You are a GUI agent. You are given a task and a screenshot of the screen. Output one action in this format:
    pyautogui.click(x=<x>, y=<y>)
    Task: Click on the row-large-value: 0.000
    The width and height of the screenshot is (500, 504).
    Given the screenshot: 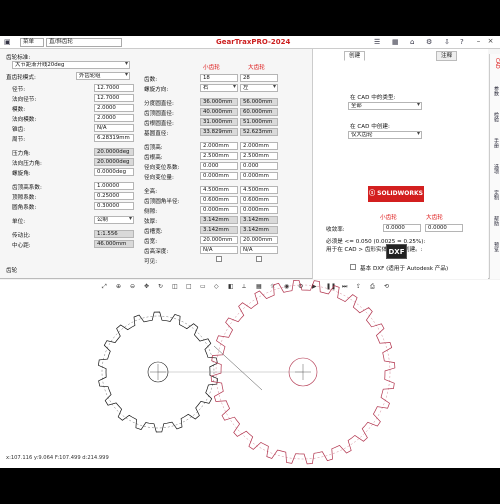 What is the action you would take?
    pyautogui.click(x=259, y=166)
    